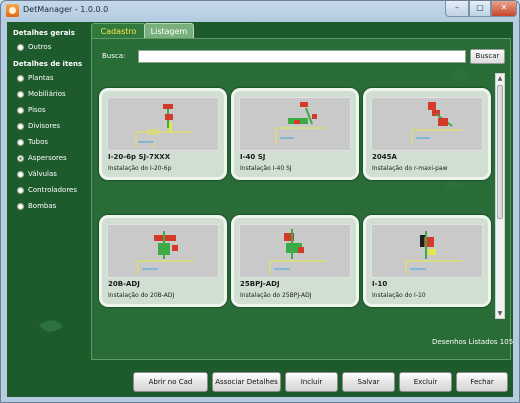 The height and width of the screenshot is (403, 520). What do you see at coordinates (20, 158) in the screenshot?
I see `radio-circle-checked` at bounding box center [20, 158].